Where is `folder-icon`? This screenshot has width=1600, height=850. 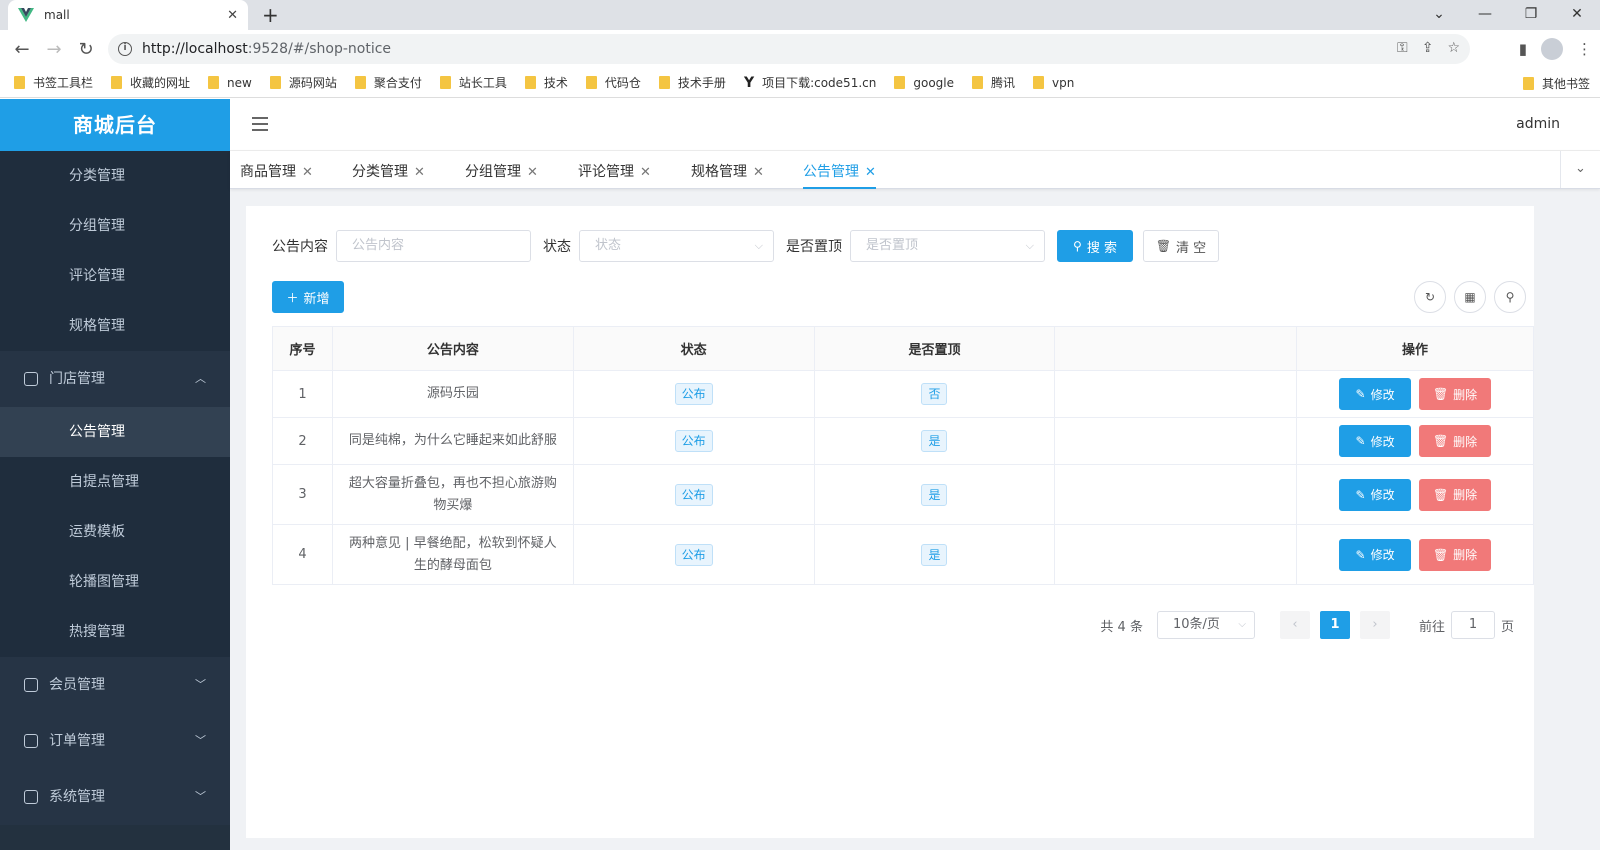 folder-icon is located at coordinates (900, 82).